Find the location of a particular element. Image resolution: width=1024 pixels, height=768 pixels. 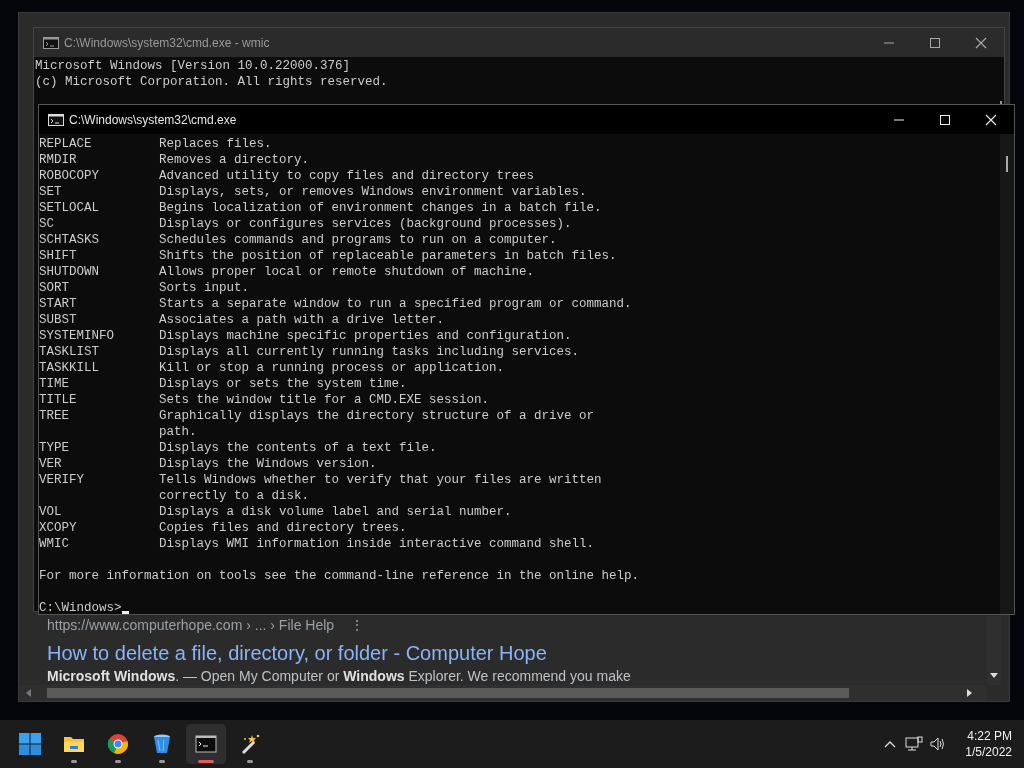

result-snippet: Microsoft Windows. — Open My Computer or Windows Explorer. We recommend you make is located at coordinates (339, 676).